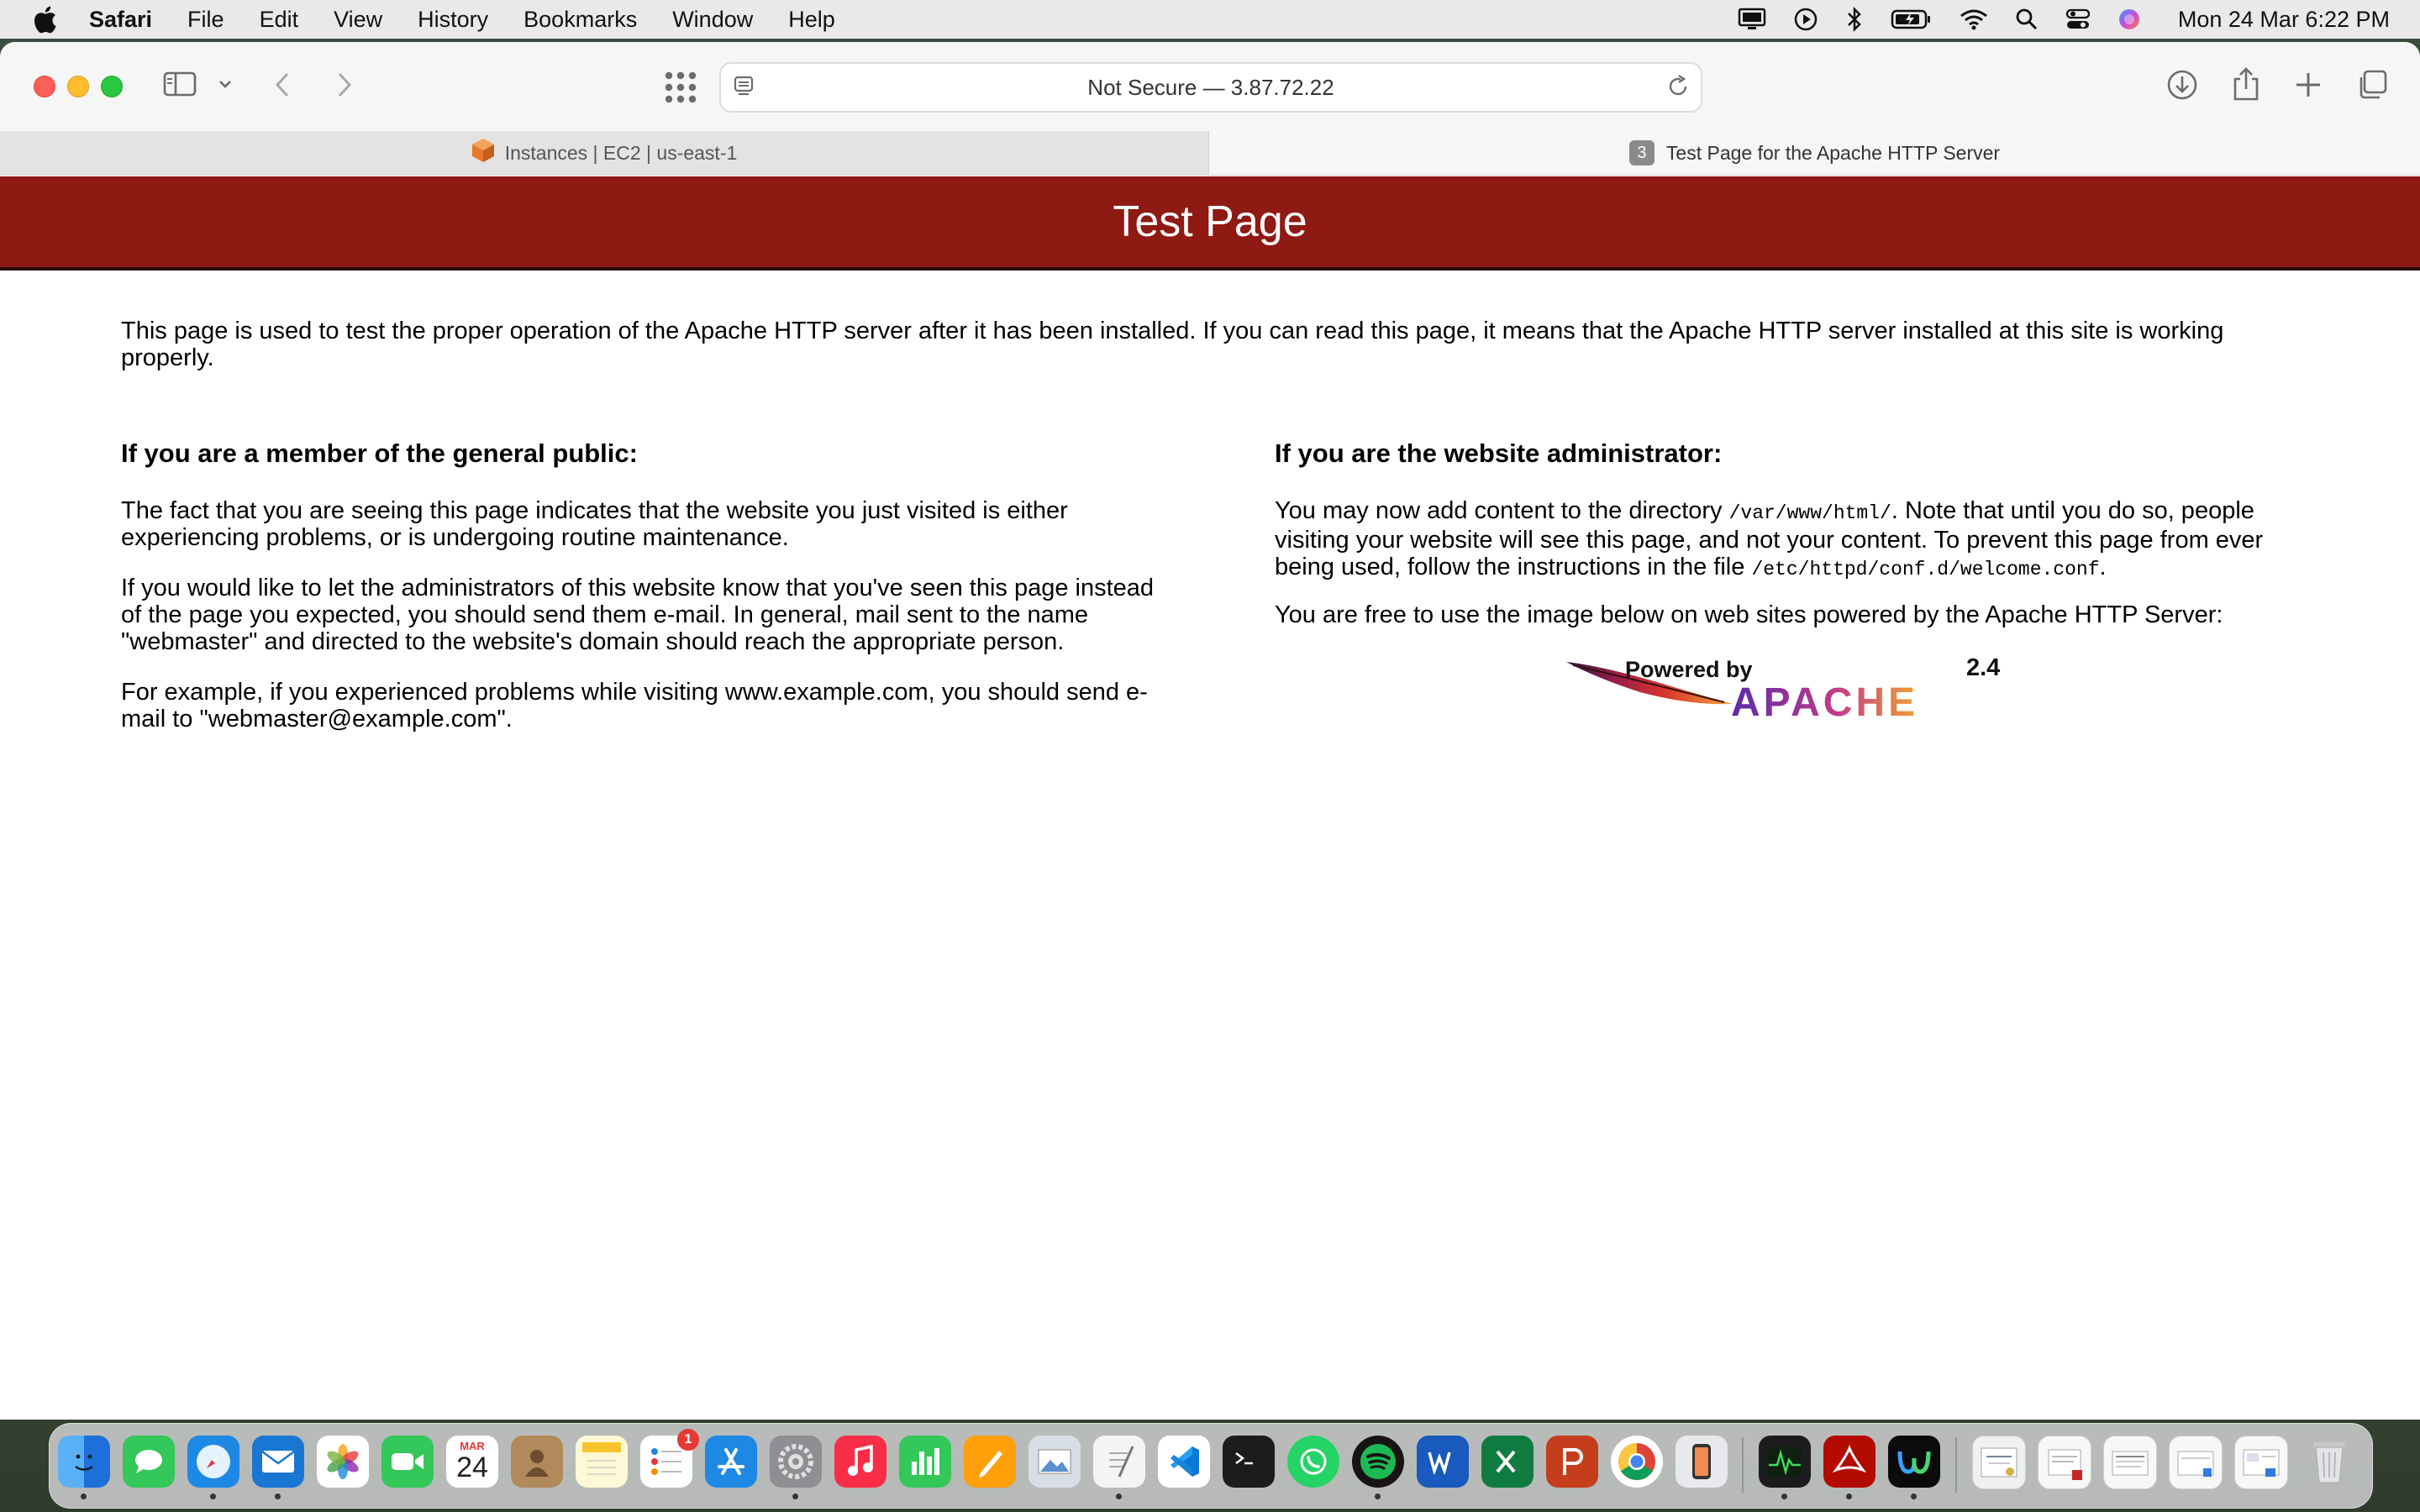 The image size is (2420, 1512). I want to click on reload-icon, so click(1678, 89).